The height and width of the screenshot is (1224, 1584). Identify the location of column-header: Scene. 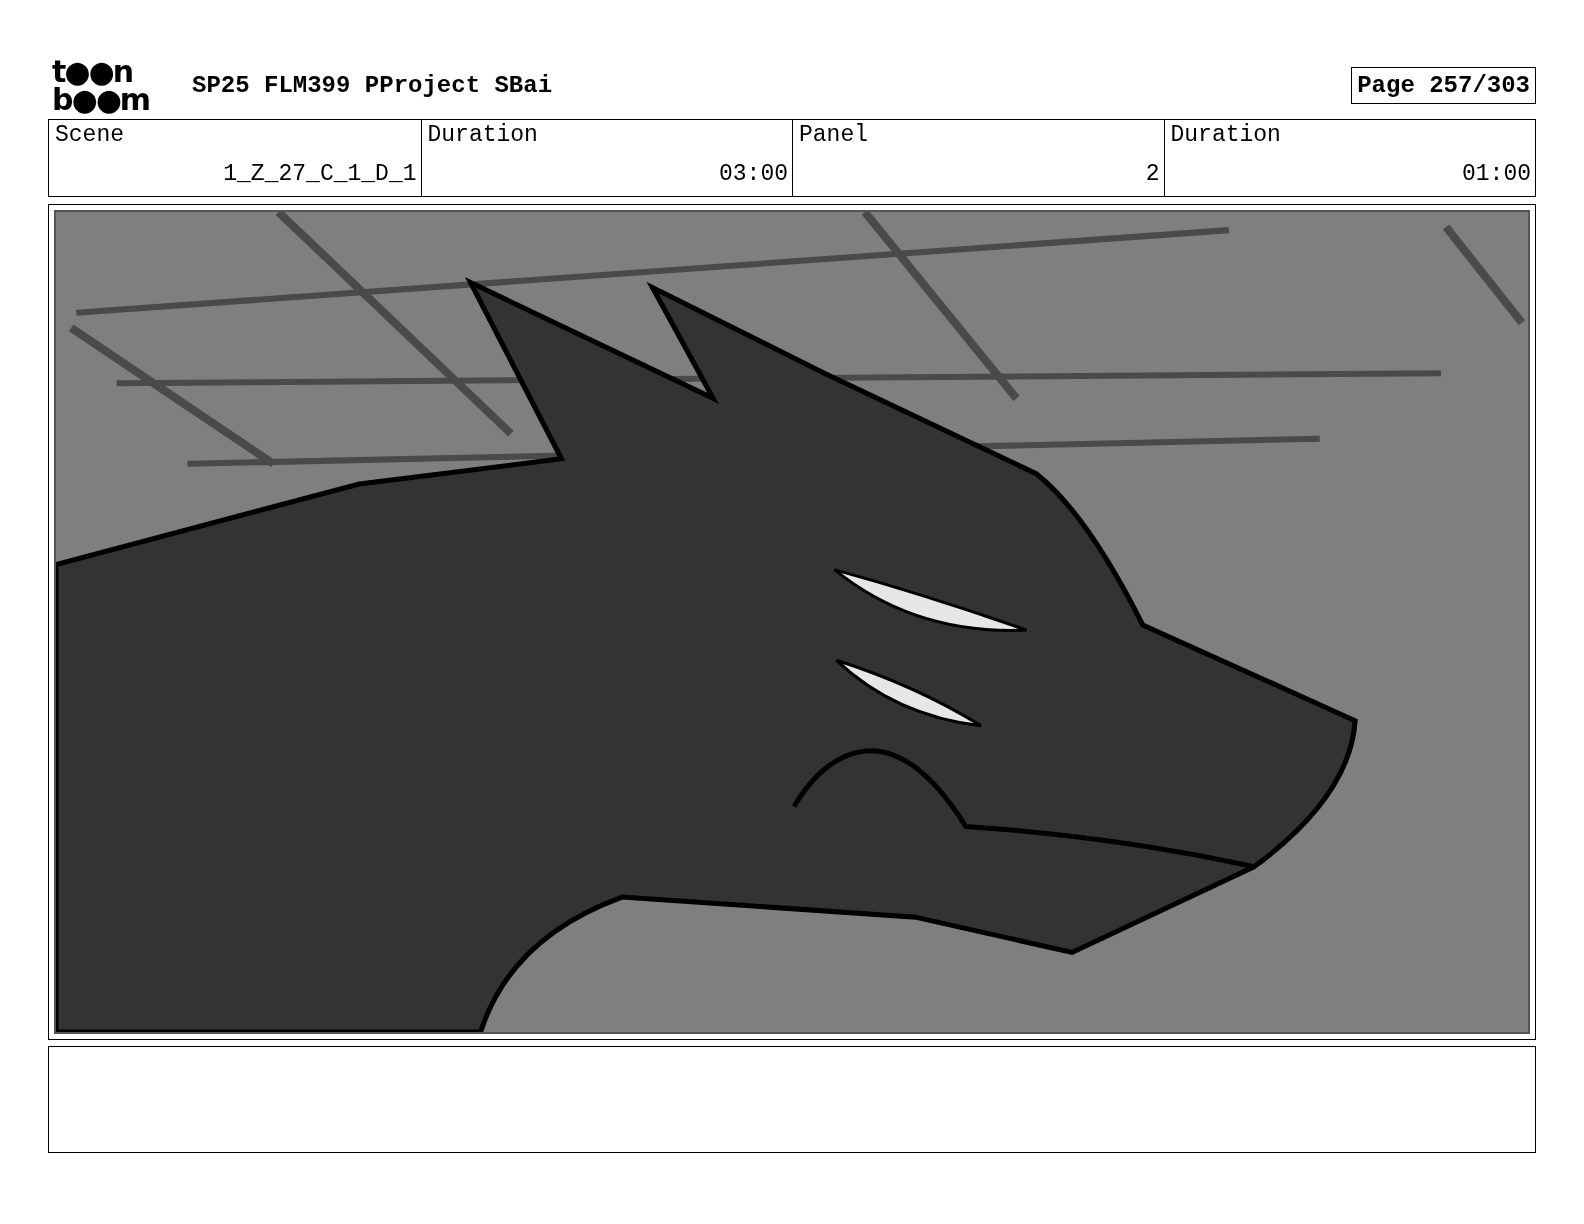
(89, 135).